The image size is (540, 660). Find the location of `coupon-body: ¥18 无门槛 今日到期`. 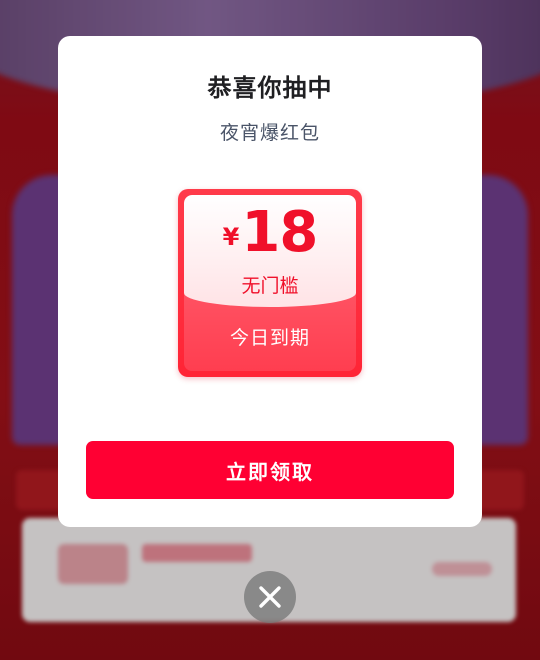

coupon-body: ¥18 无门槛 今日到期 is located at coordinates (270, 283).